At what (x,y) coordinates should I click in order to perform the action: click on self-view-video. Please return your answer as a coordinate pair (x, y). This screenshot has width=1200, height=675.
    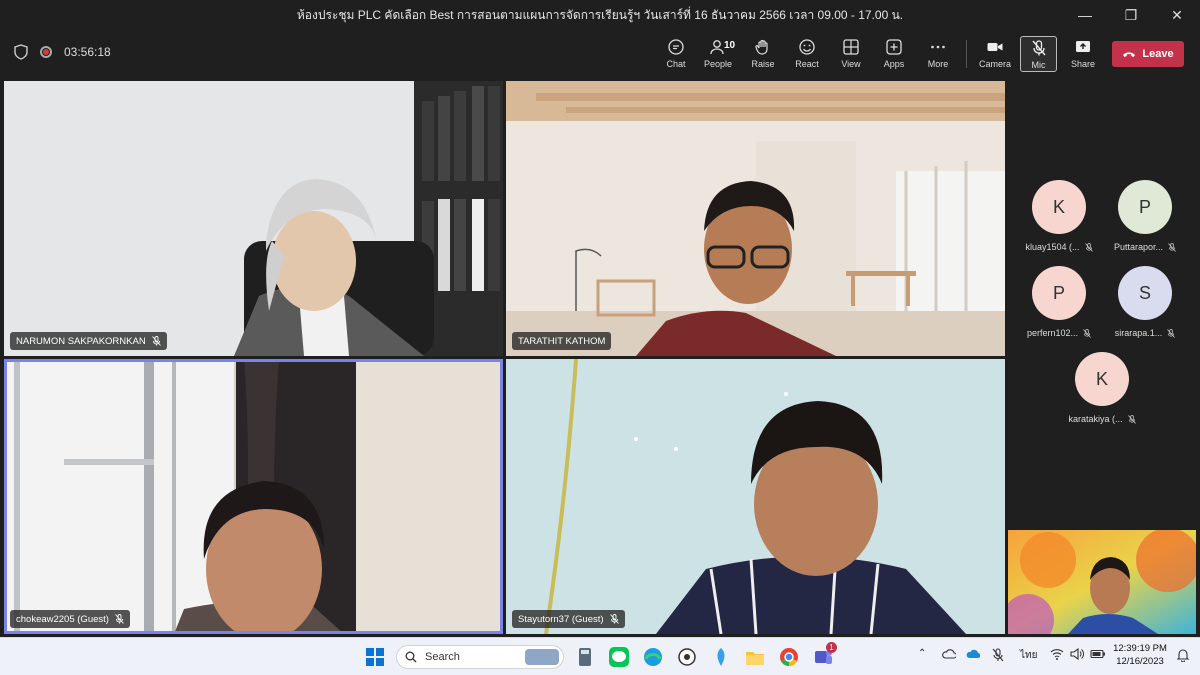
    Looking at the image, I should click on (1102, 582).